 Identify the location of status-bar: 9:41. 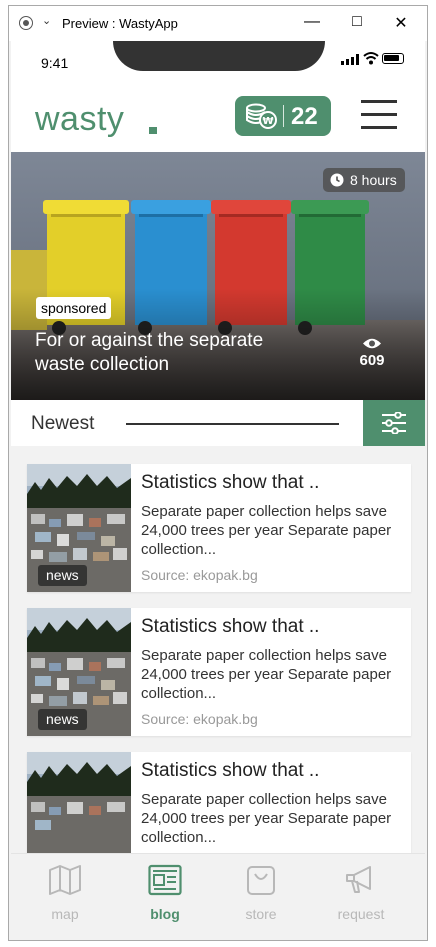
(218, 63).